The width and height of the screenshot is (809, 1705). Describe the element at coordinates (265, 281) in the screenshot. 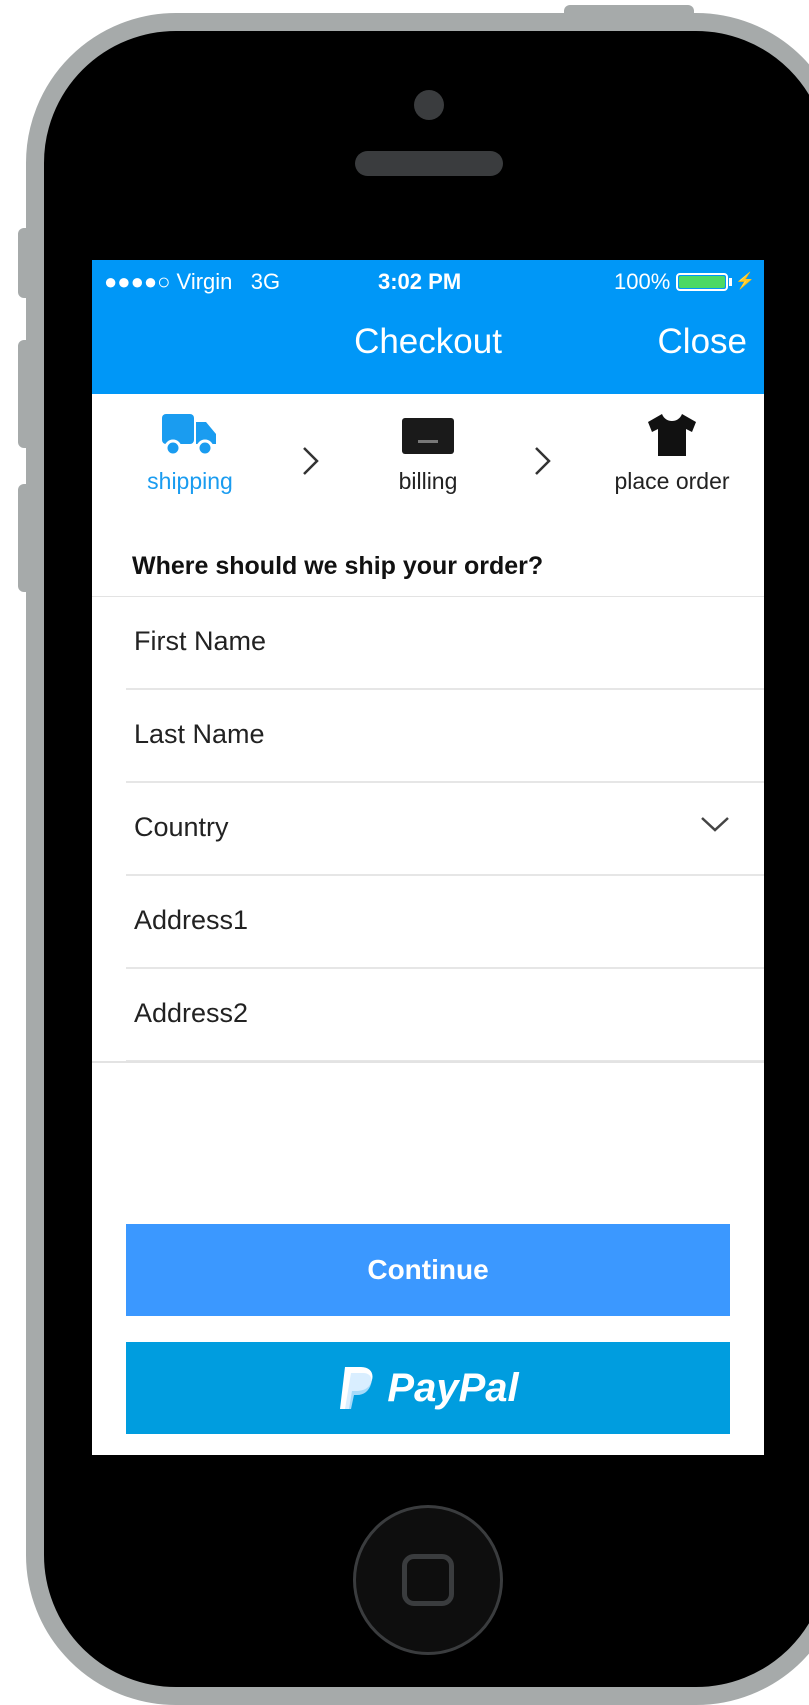

I see `network-type: 3G` at that location.